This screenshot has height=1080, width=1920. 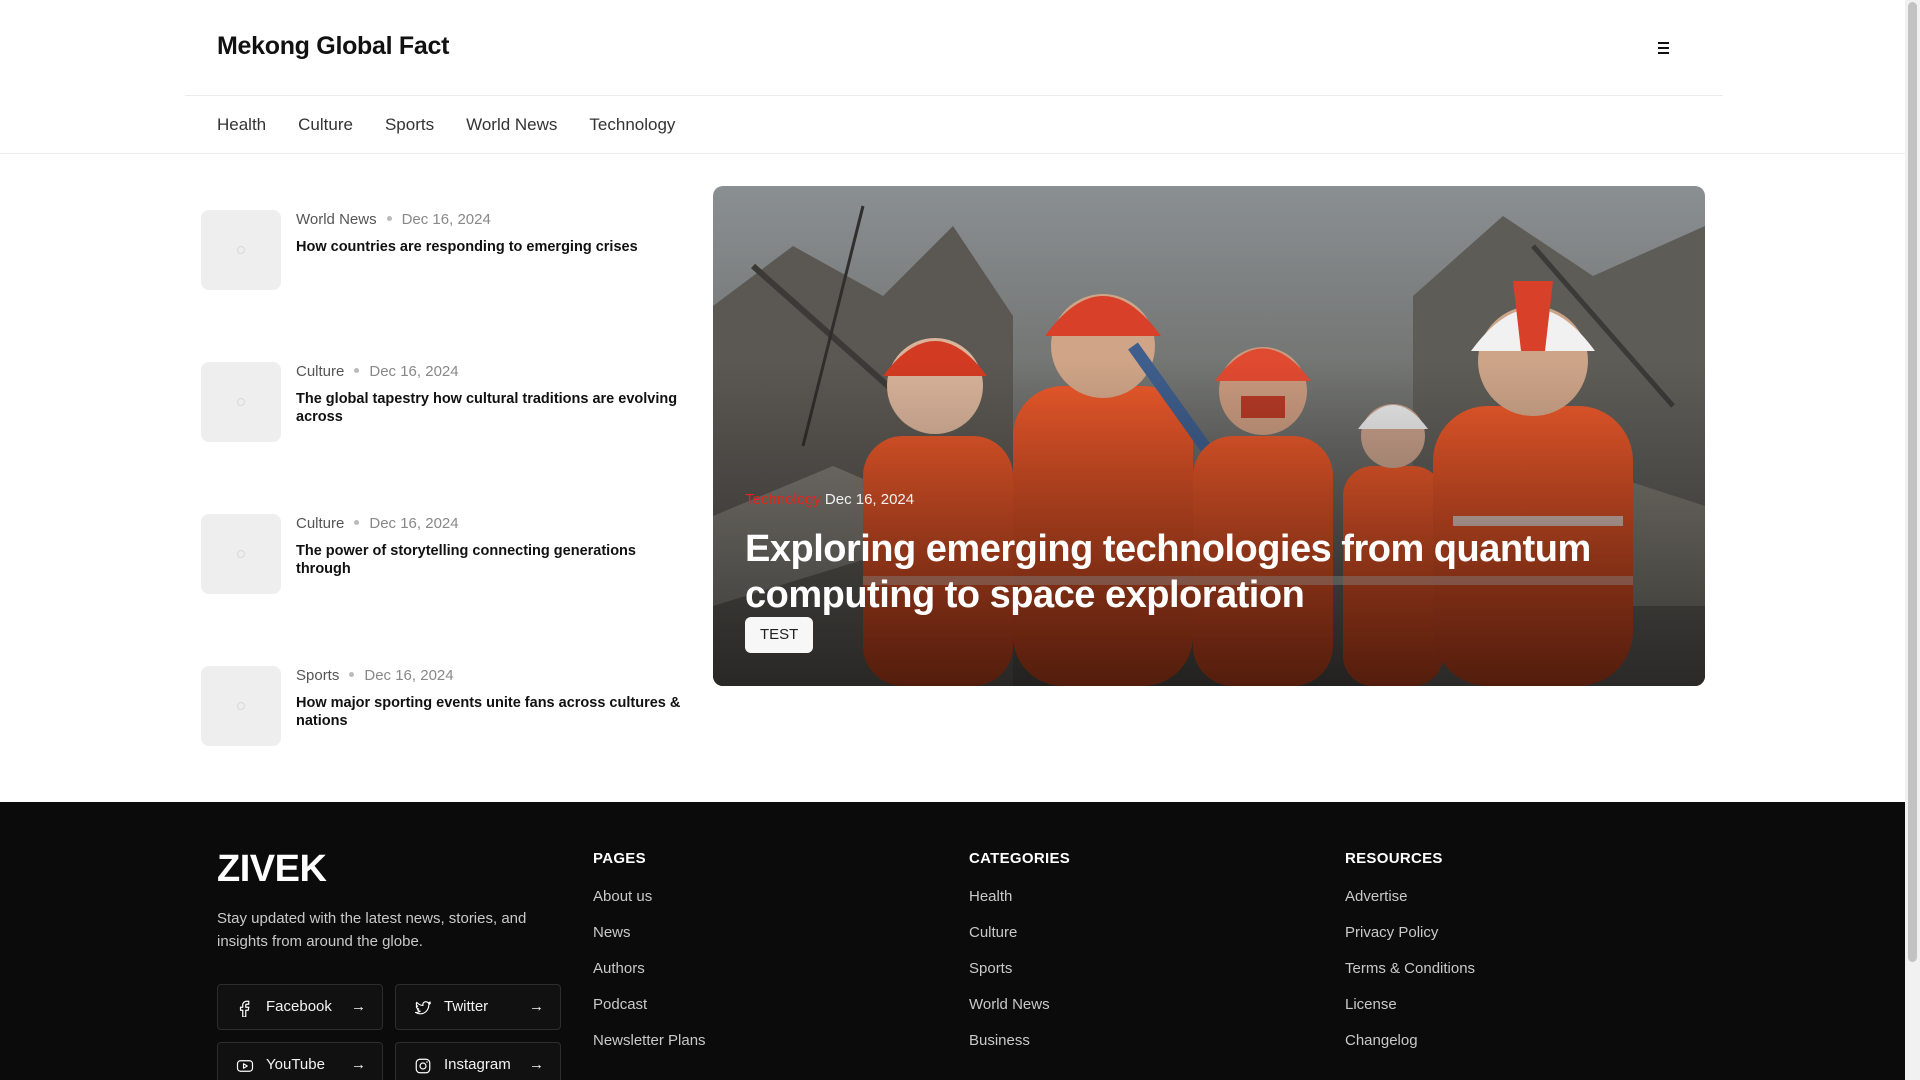 I want to click on footer-link-license: License, so click(x=1410, y=1014).